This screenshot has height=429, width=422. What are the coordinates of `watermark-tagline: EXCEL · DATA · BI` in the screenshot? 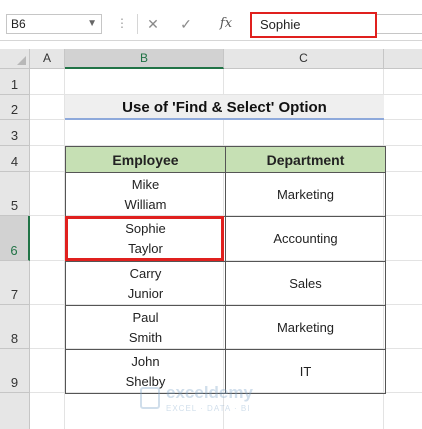 It's located at (208, 408).